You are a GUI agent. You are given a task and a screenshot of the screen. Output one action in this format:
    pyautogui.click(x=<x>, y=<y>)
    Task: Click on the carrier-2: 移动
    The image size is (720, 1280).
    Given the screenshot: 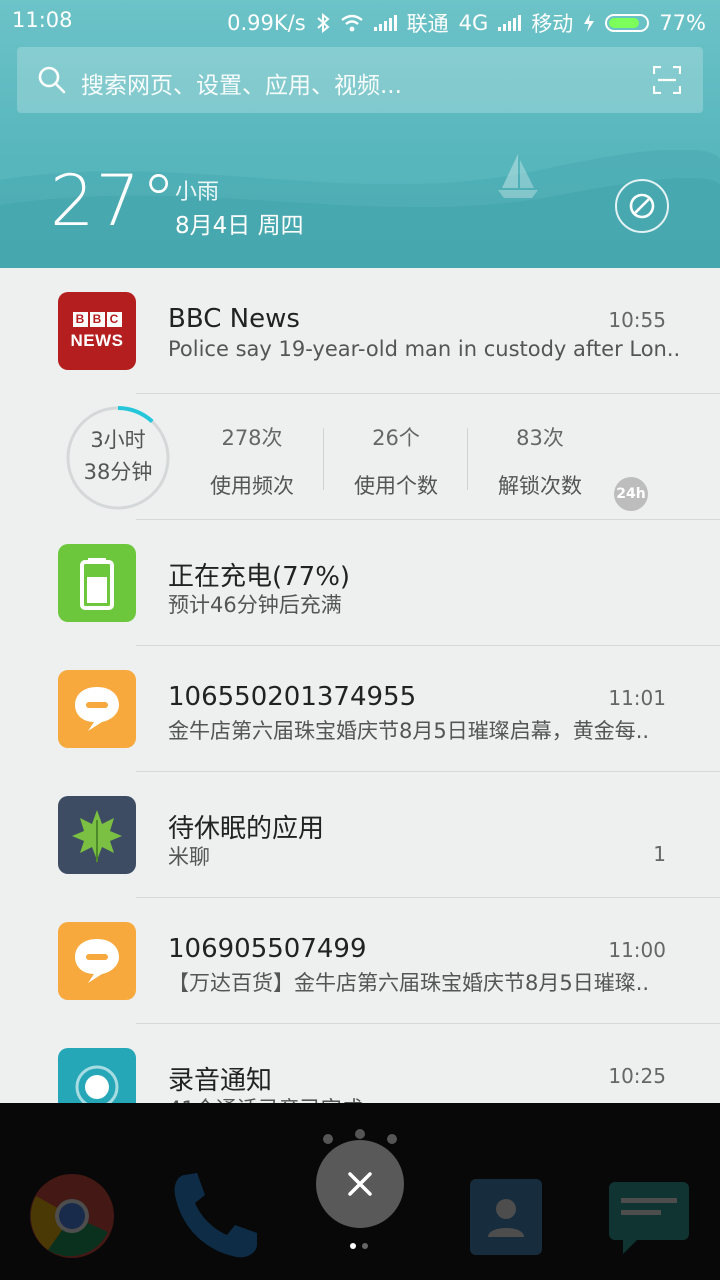 What is the action you would take?
    pyautogui.click(x=552, y=24)
    